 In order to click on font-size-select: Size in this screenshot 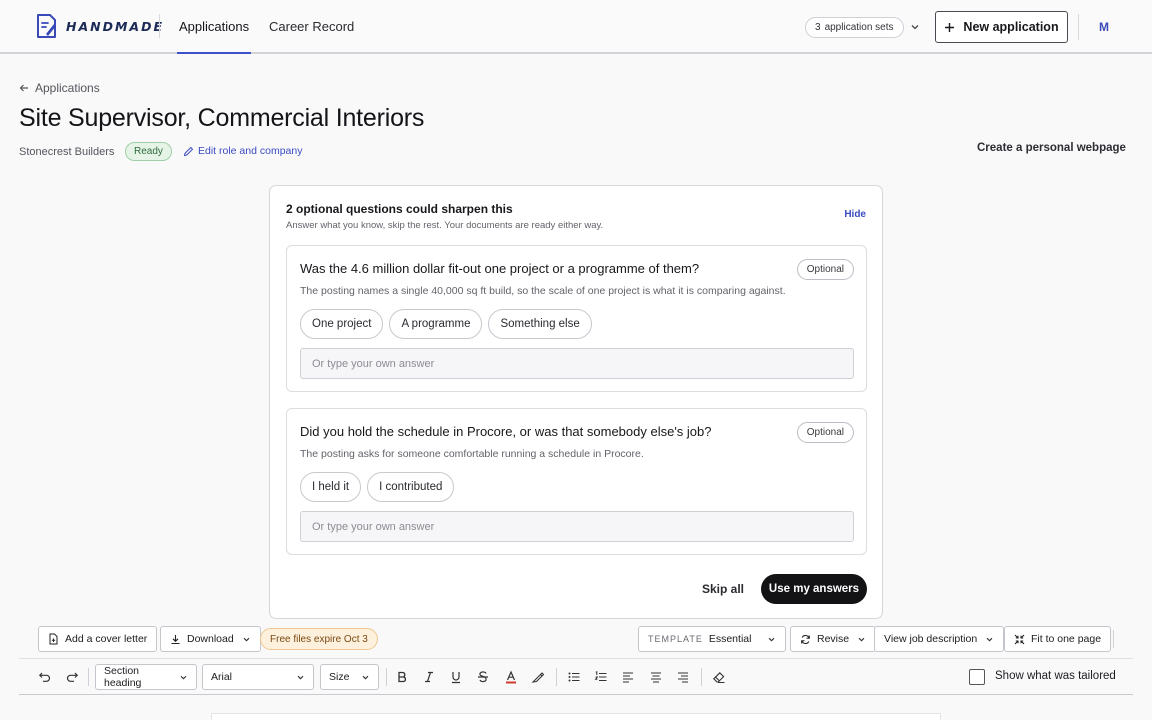, I will do `click(349, 677)`.